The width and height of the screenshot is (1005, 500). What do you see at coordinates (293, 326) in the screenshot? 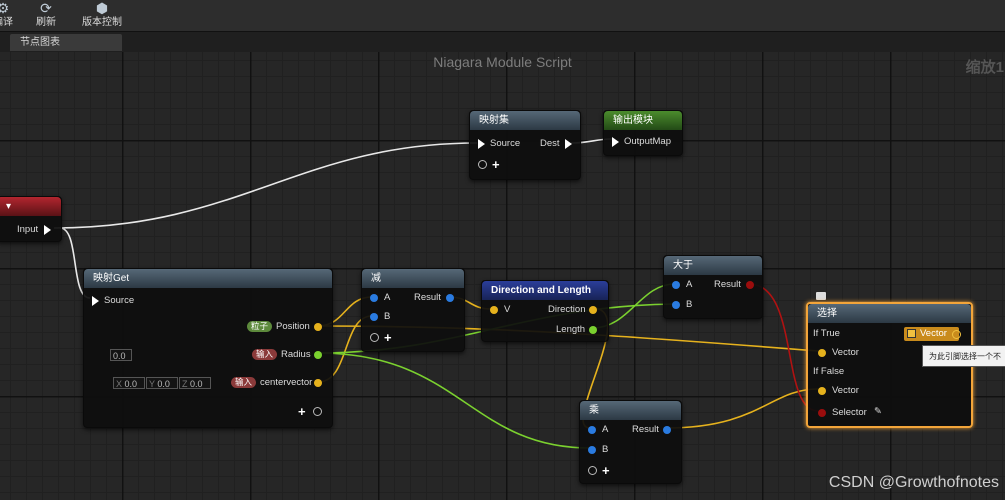
I see `position-label: Position` at bounding box center [293, 326].